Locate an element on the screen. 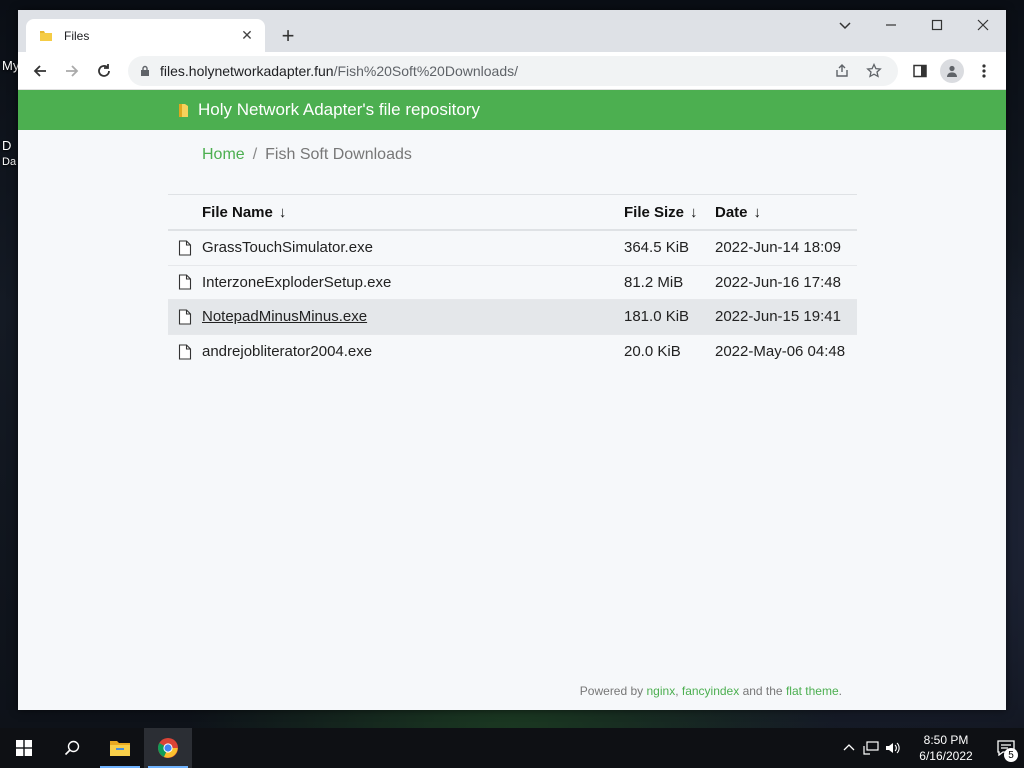  show-hidden-icons-button is located at coordinates (849, 748).